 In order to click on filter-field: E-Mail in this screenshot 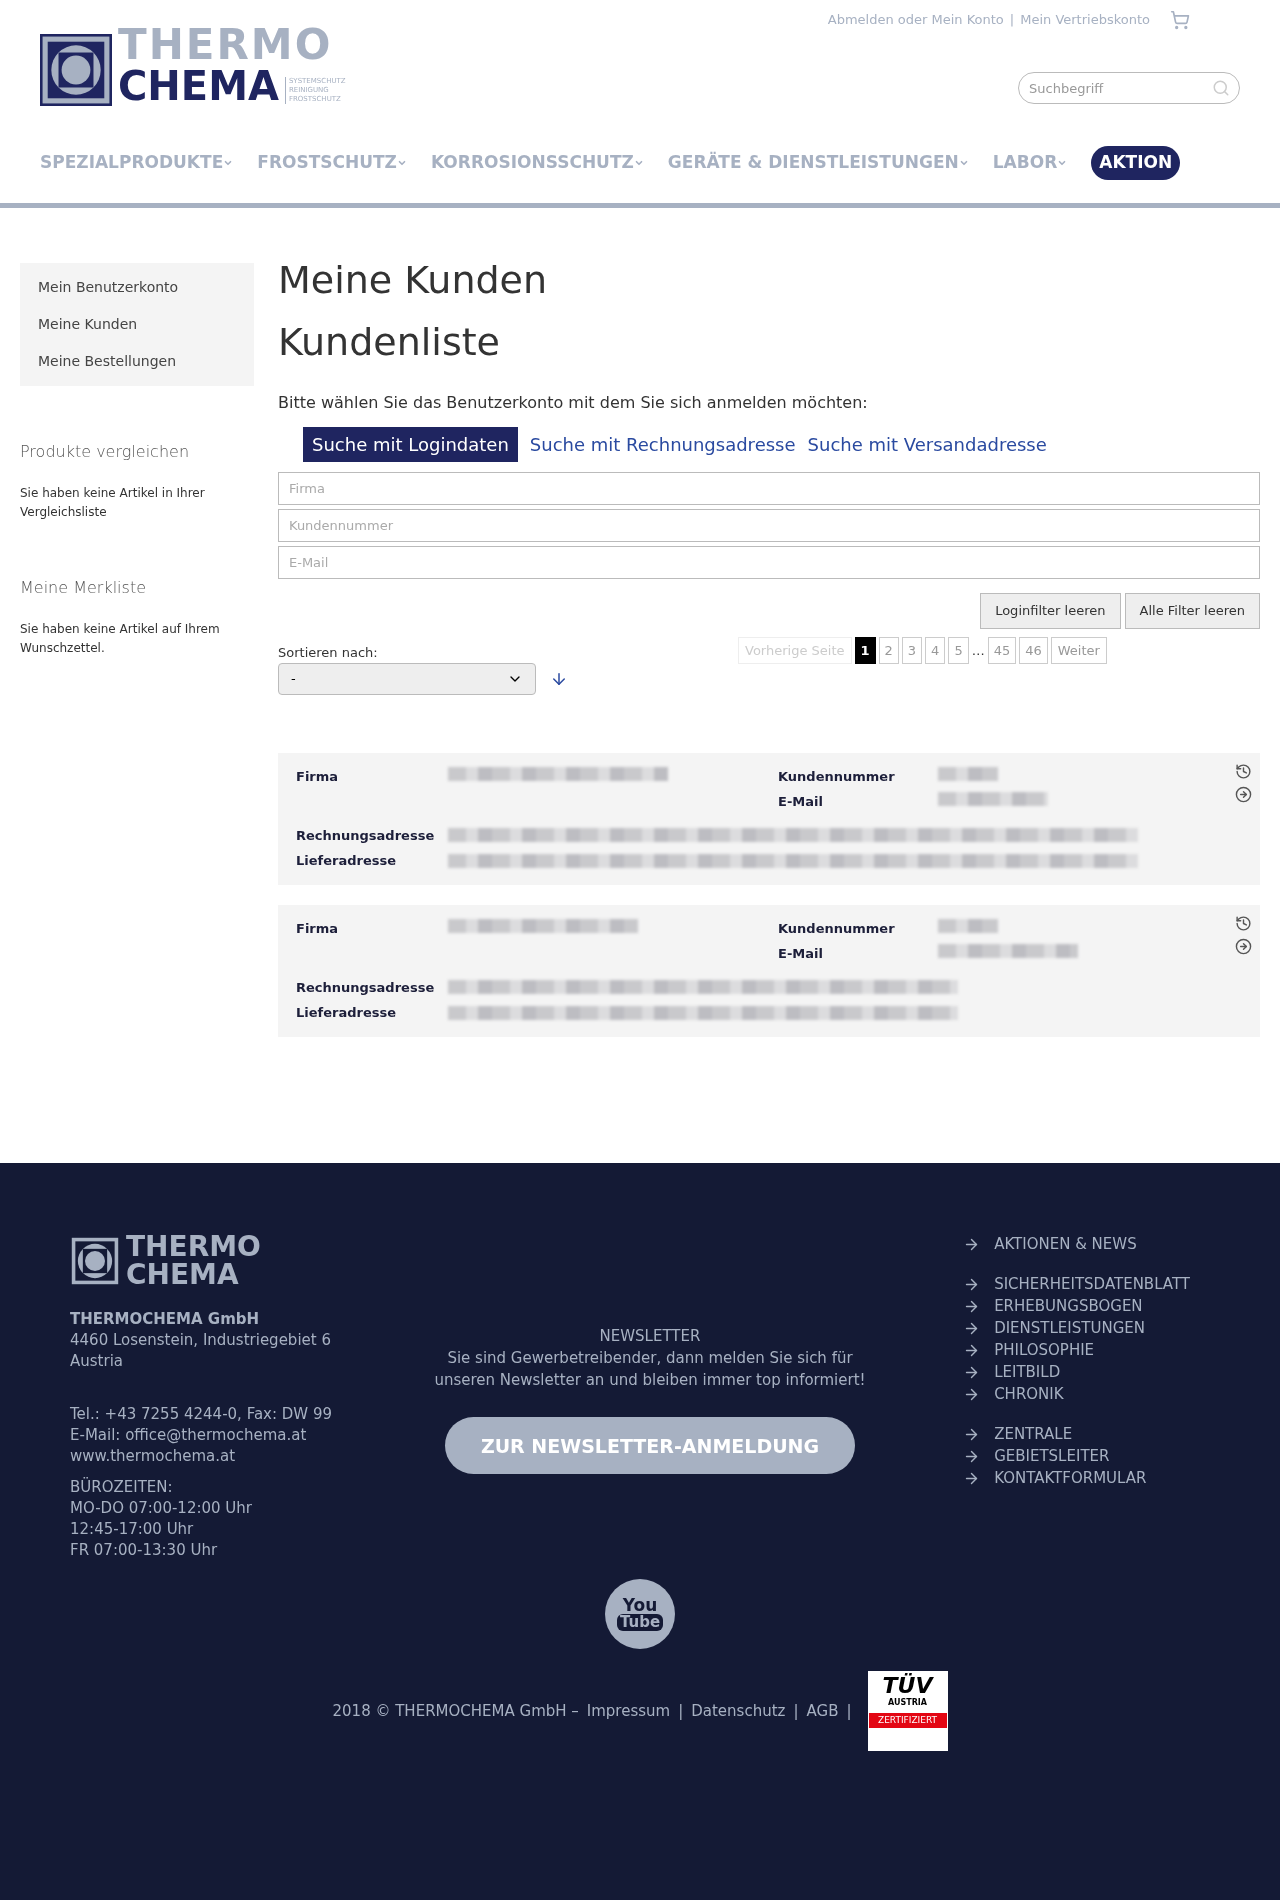, I will do `click(769, 562)`.